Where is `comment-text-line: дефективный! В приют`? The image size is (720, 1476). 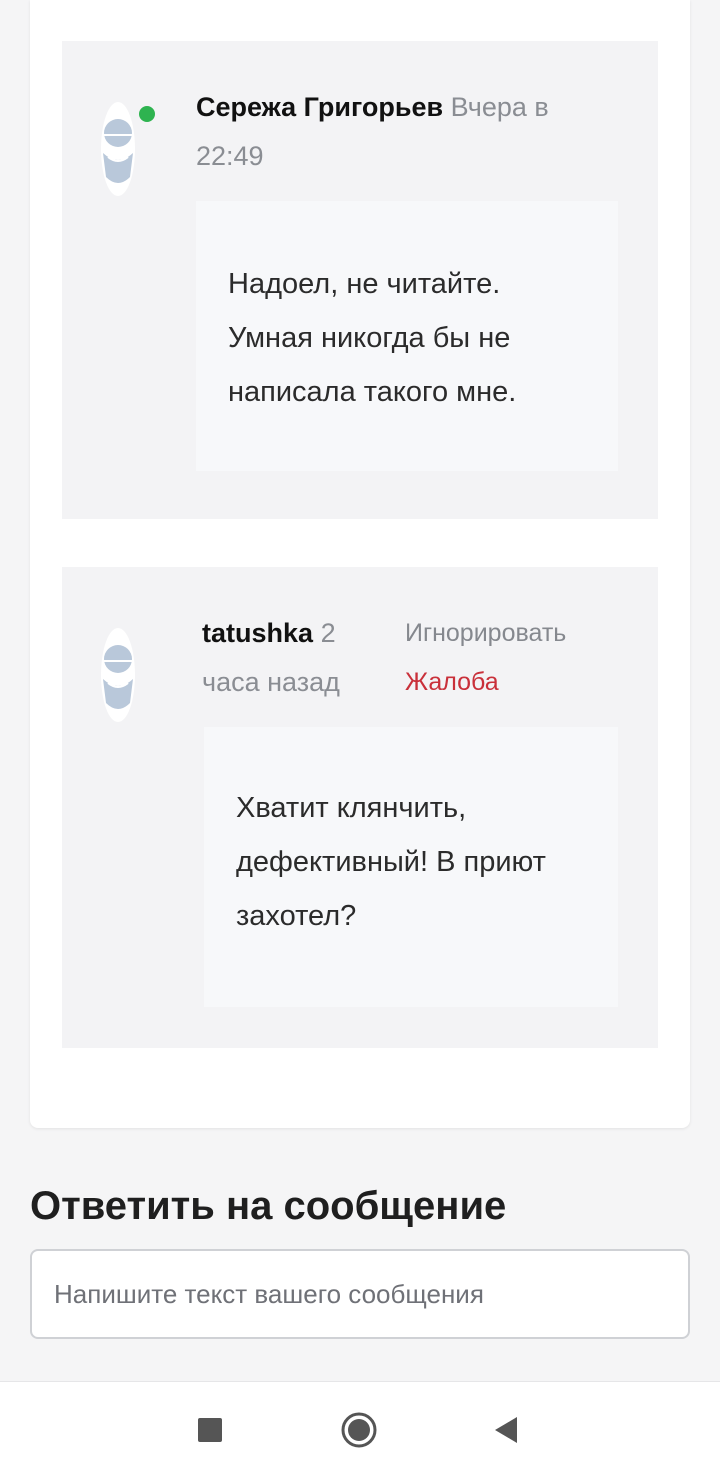 comment-text-line: дефективный! В приют is located at coordinates (391, 862).